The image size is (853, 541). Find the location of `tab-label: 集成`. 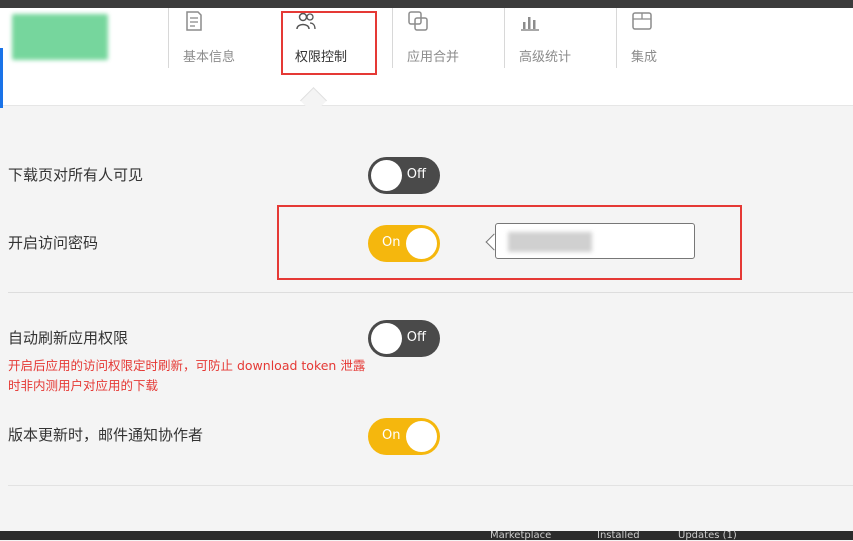

tab-label: 集成 is located at coordinates (644, 57).